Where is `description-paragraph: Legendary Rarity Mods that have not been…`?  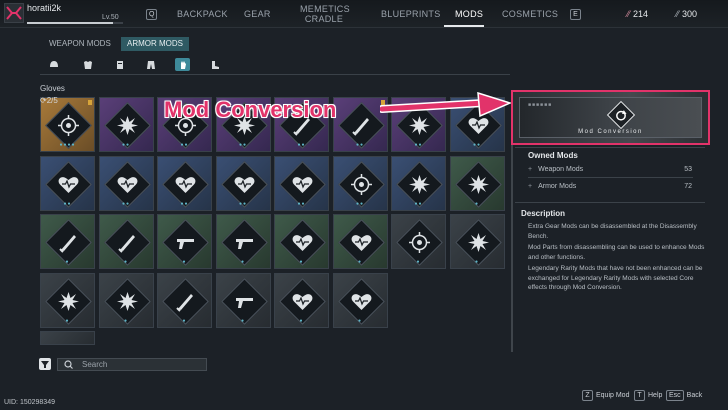 description-paragraph: Legendary Rarity Mods that have not been… is located at coordinates (615, 278).